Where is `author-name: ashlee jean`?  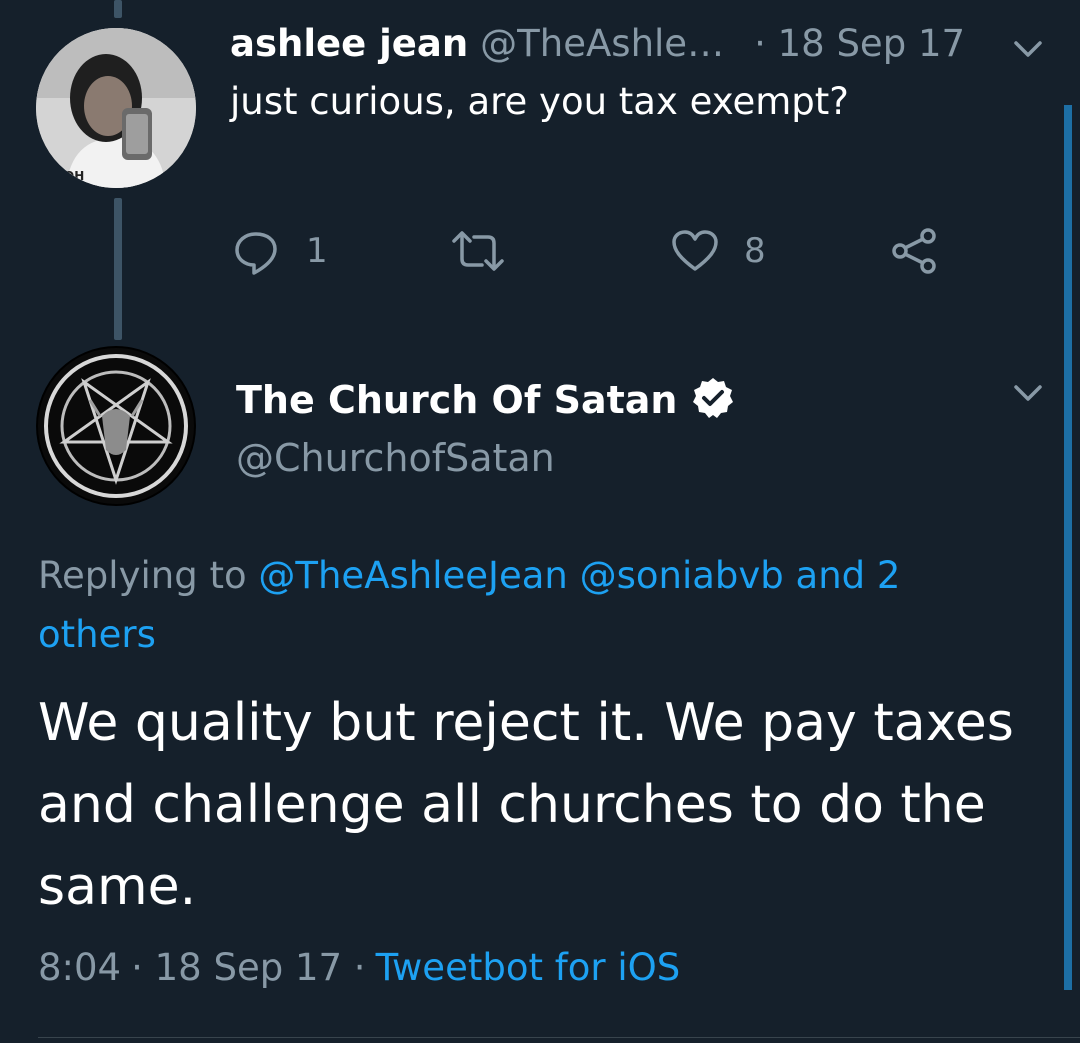 author-name: ashlee jean is located at coordinates (349, 43).